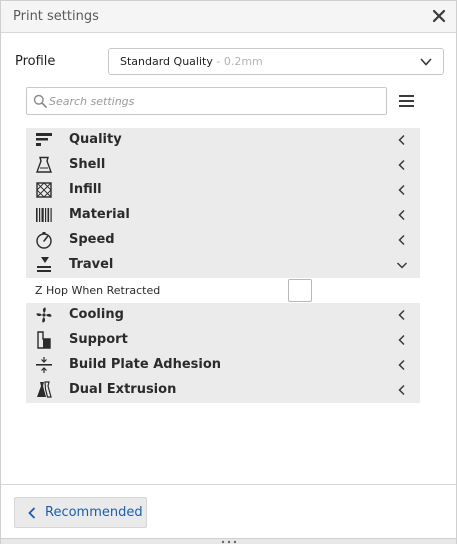 This screenshot has height=544, width=457. Describe the element at coordinates (223, 190) in the screenshot. I see `category-infill: Infill` at that location.